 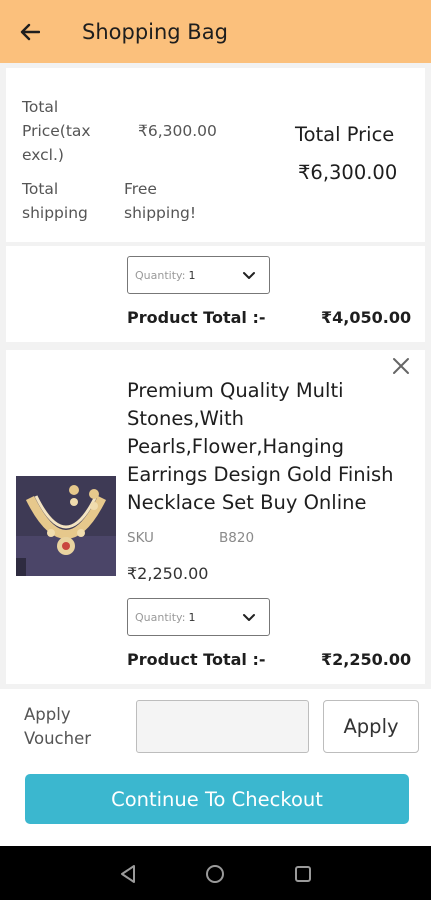 I want to click on apply-voucher-button: Apply, so click(x=371, y=726).